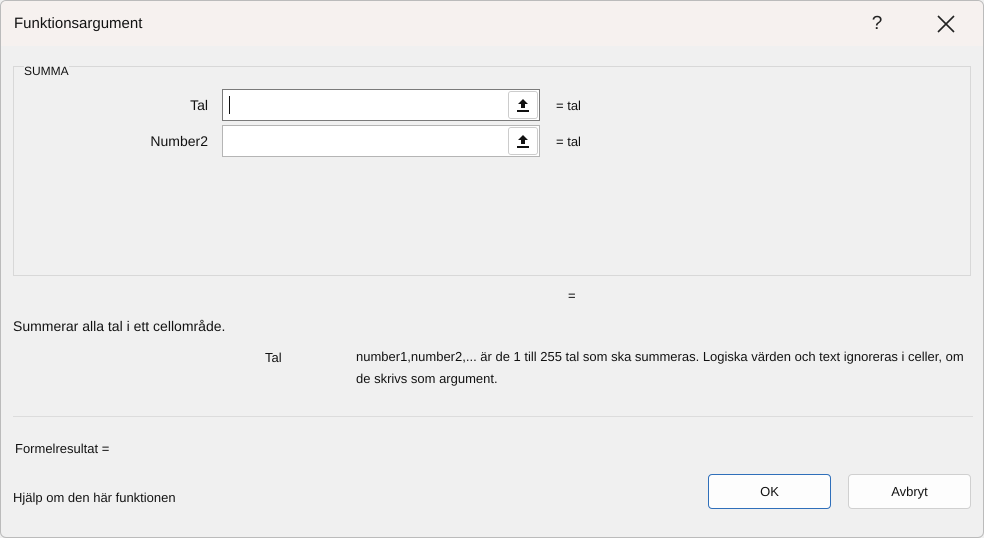 This screenshot has width=984, height=538. I want to click on help-button: ?, so click(877, 23).